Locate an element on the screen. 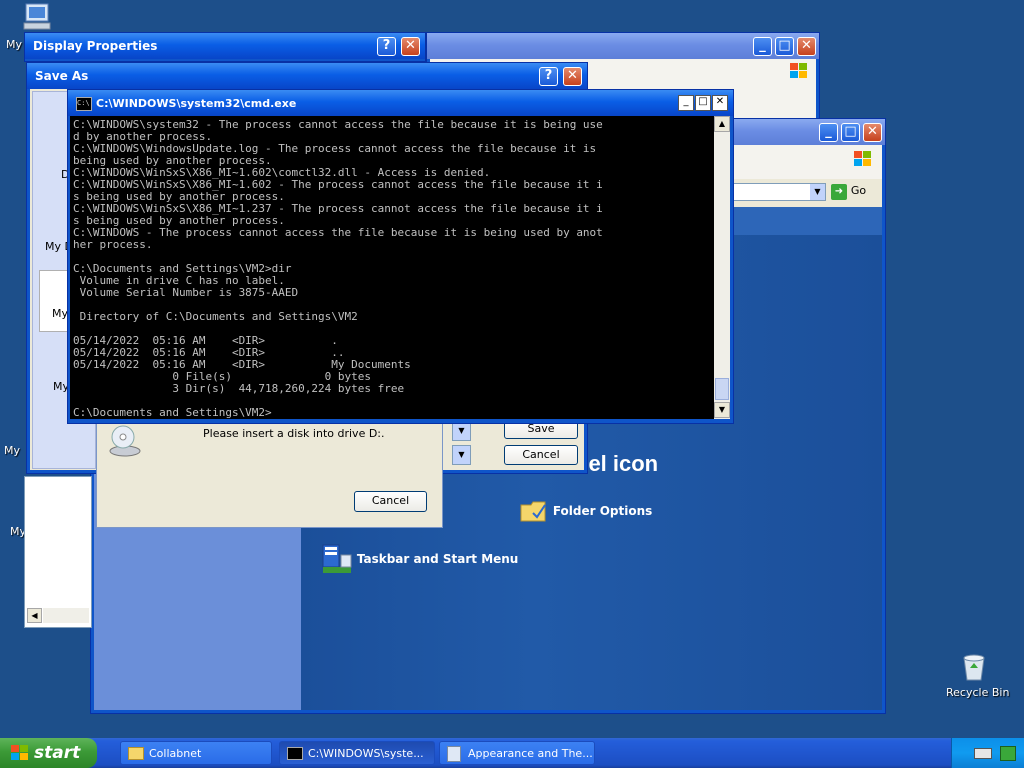  computer-icon is located at coordinates (37, 16).